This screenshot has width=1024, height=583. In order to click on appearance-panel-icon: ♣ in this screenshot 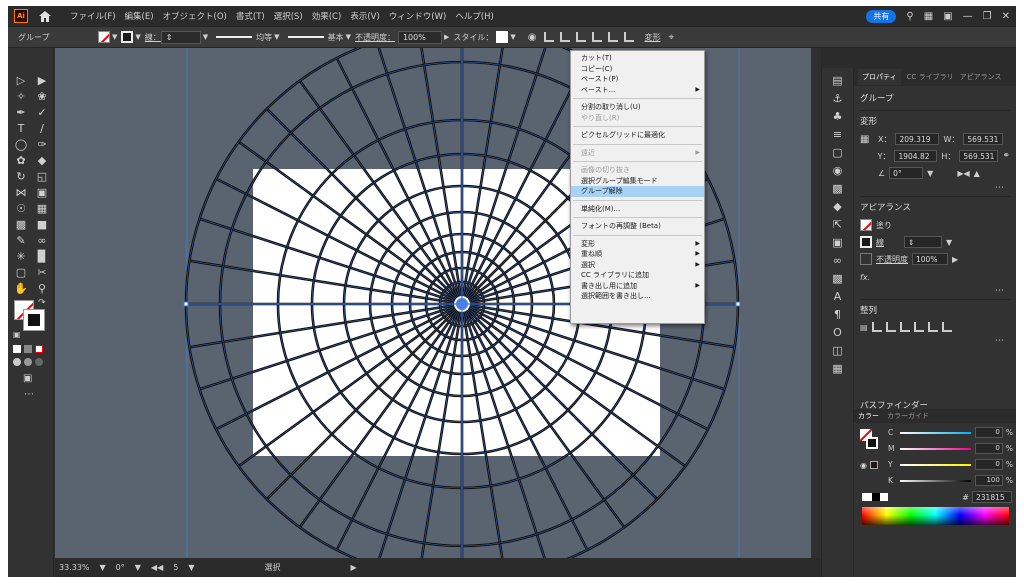, I will do `click(838, 116)`.